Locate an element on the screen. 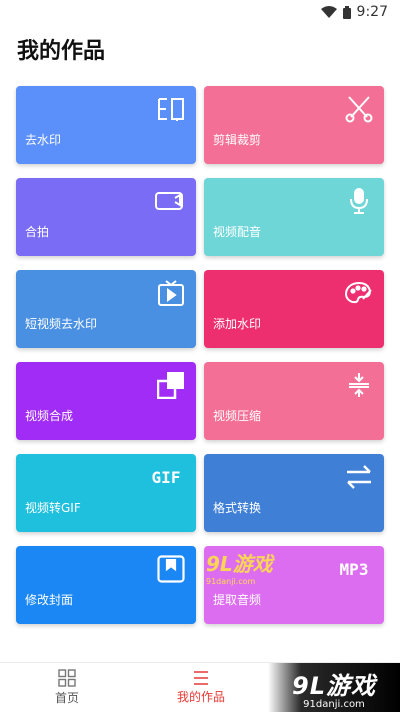 The image size is (400, 712). layers-icon is located at coordinates (171, 385).